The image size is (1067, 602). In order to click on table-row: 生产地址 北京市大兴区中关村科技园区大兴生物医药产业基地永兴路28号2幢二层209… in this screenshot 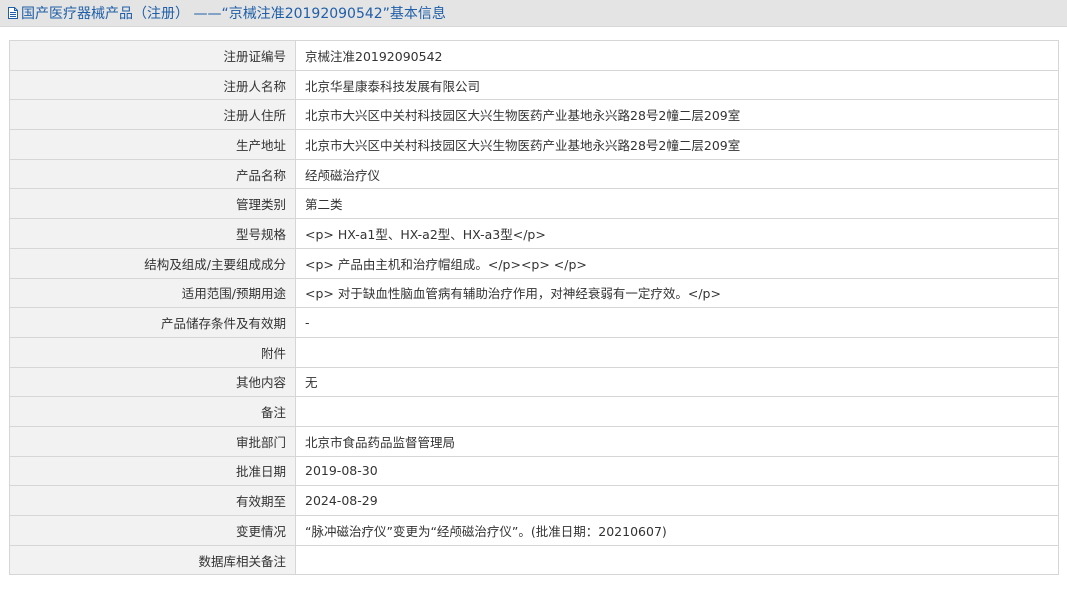, I will do `click(534, 144)`.